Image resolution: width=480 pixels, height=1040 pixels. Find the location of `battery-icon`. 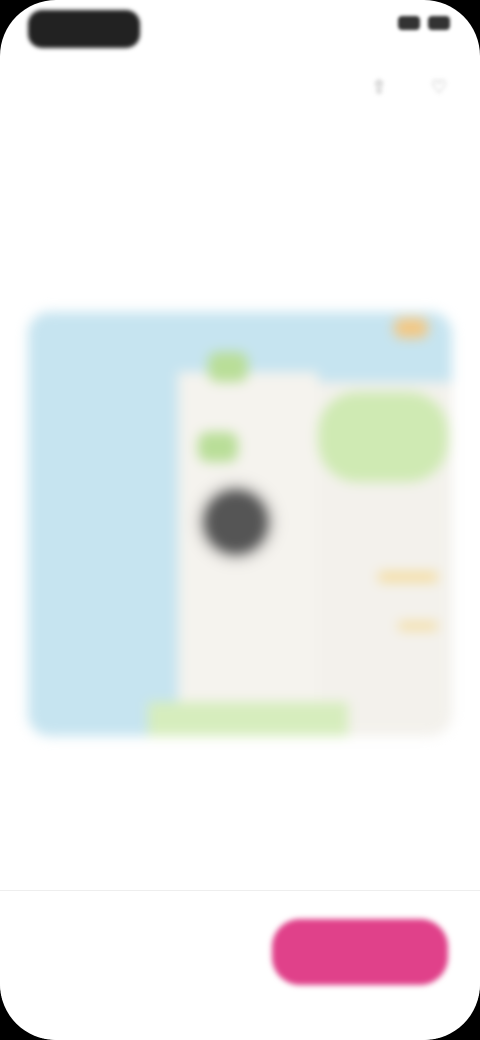

battery-icon is located at coordinates (439, 23).